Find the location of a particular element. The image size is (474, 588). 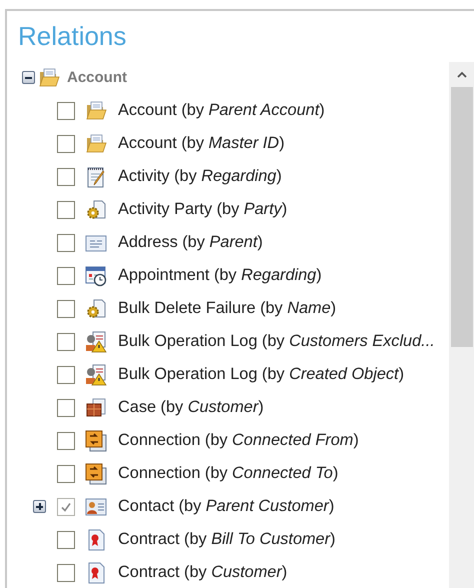

scrollbar is located at coordinates (461, 325).